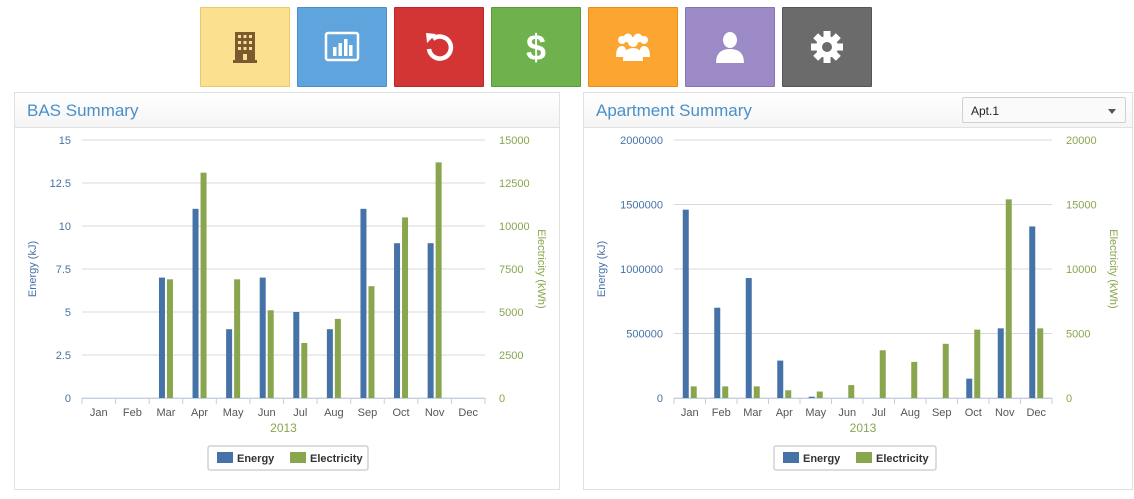 This screenshot has width=1134, height=499. What do you see at coordinates (63, 270) in the screenshot?
I see `y-left-tick-label: 7.5` at bounding box center [63, 270].